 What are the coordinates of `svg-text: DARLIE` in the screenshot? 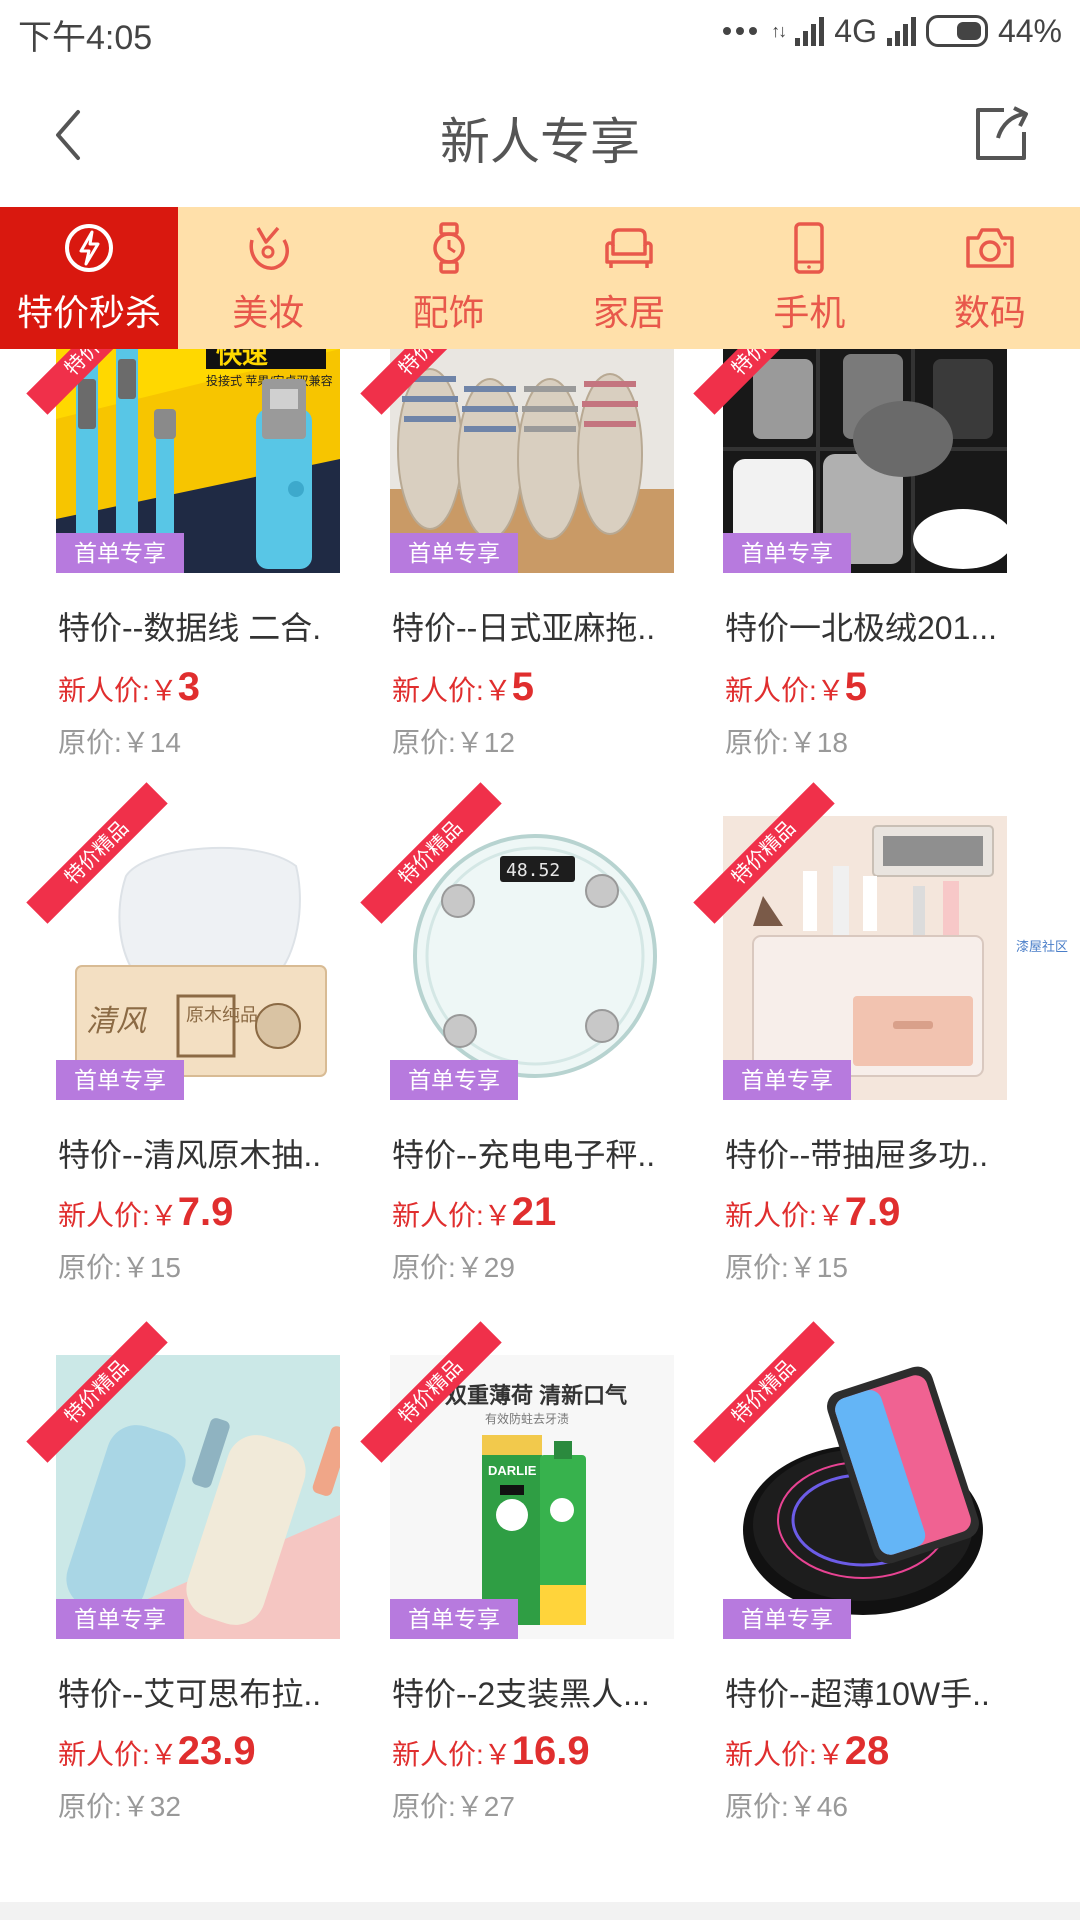 It's located at (512, 1470).